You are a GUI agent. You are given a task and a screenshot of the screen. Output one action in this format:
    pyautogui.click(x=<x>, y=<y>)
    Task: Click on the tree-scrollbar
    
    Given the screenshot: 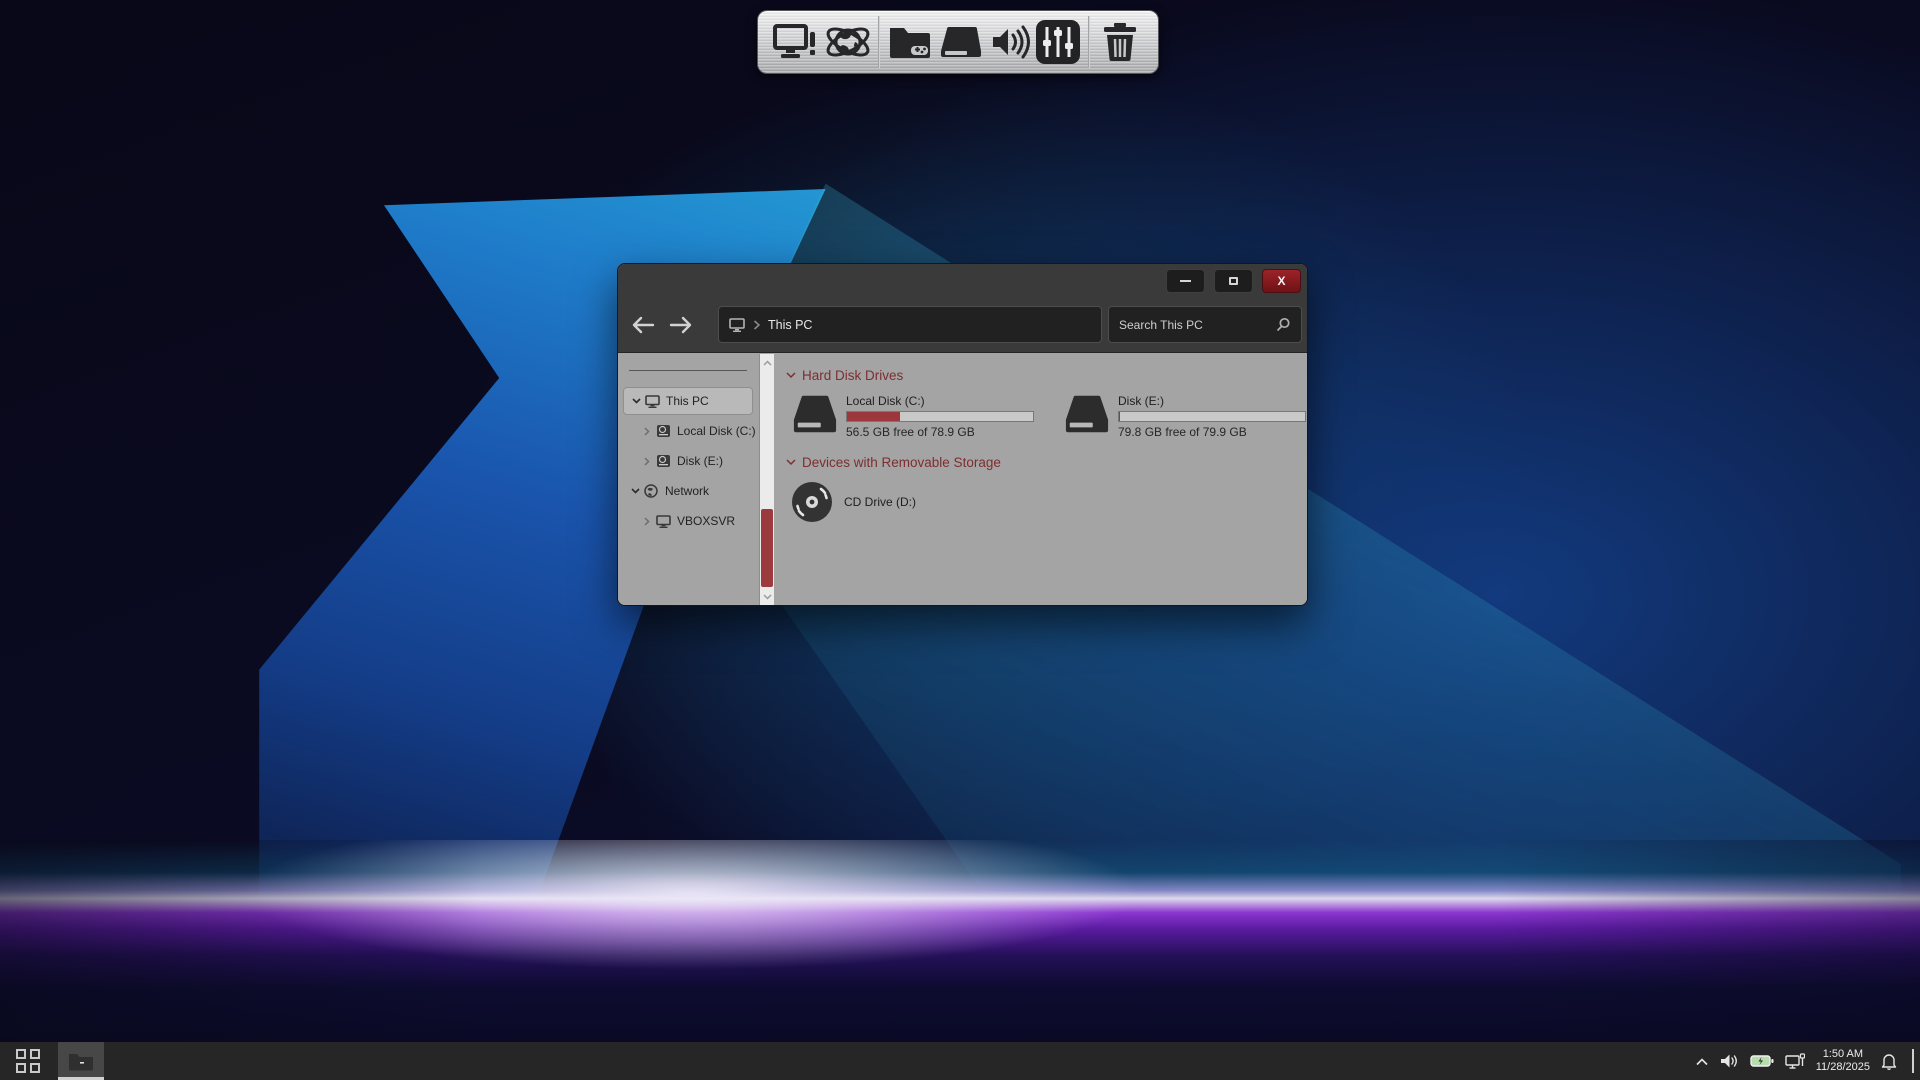 What is the action you would take?
    pyautogui.click(x=766, y=479)
    